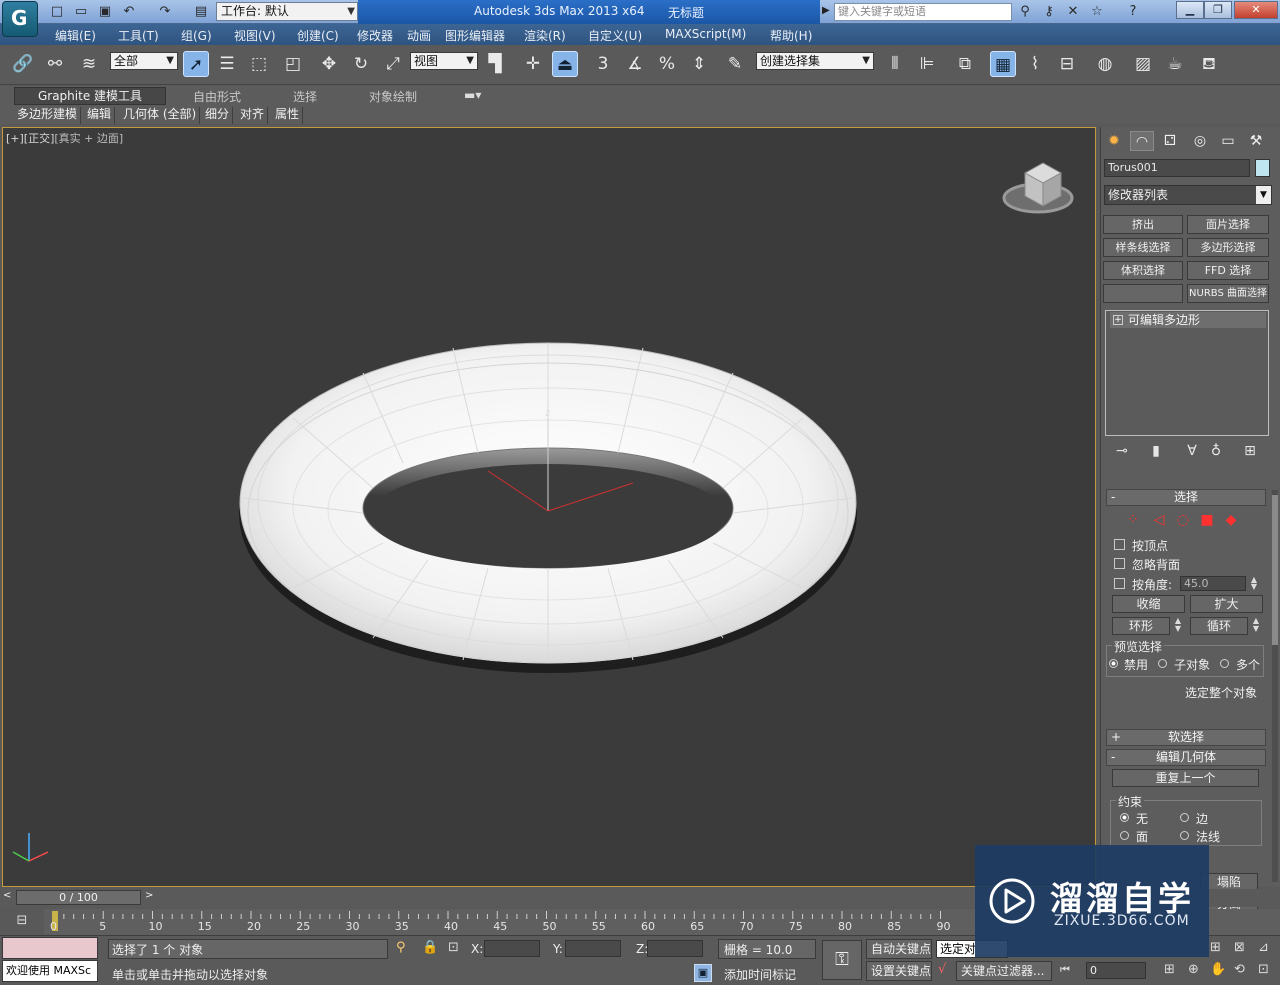  I want to click on zoom-extents-icon: ⊕, so click(1193, 969).